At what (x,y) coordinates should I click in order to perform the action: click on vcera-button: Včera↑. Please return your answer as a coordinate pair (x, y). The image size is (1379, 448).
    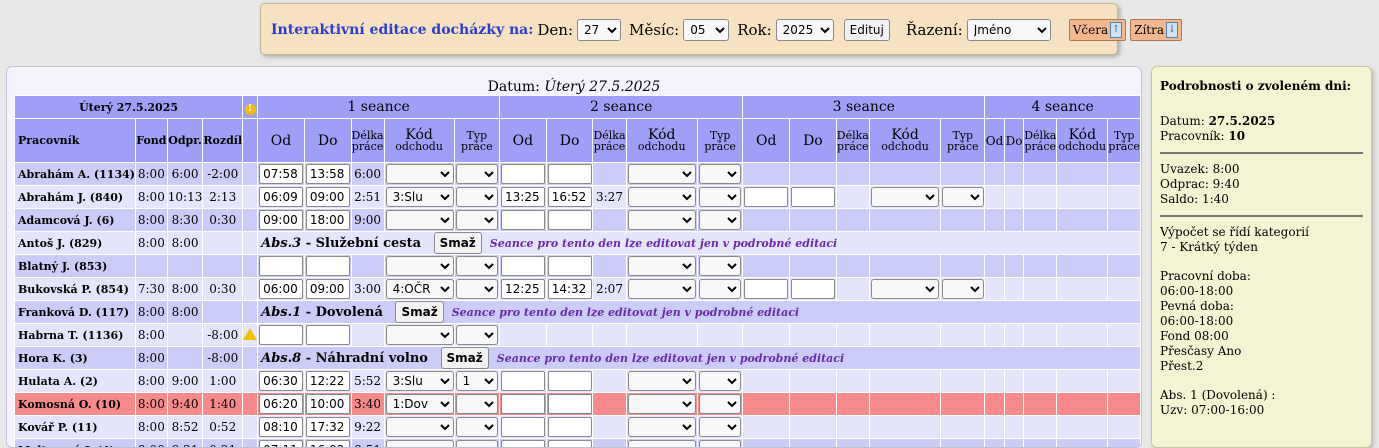
    Looking at the image, I should click on (1097, 30).